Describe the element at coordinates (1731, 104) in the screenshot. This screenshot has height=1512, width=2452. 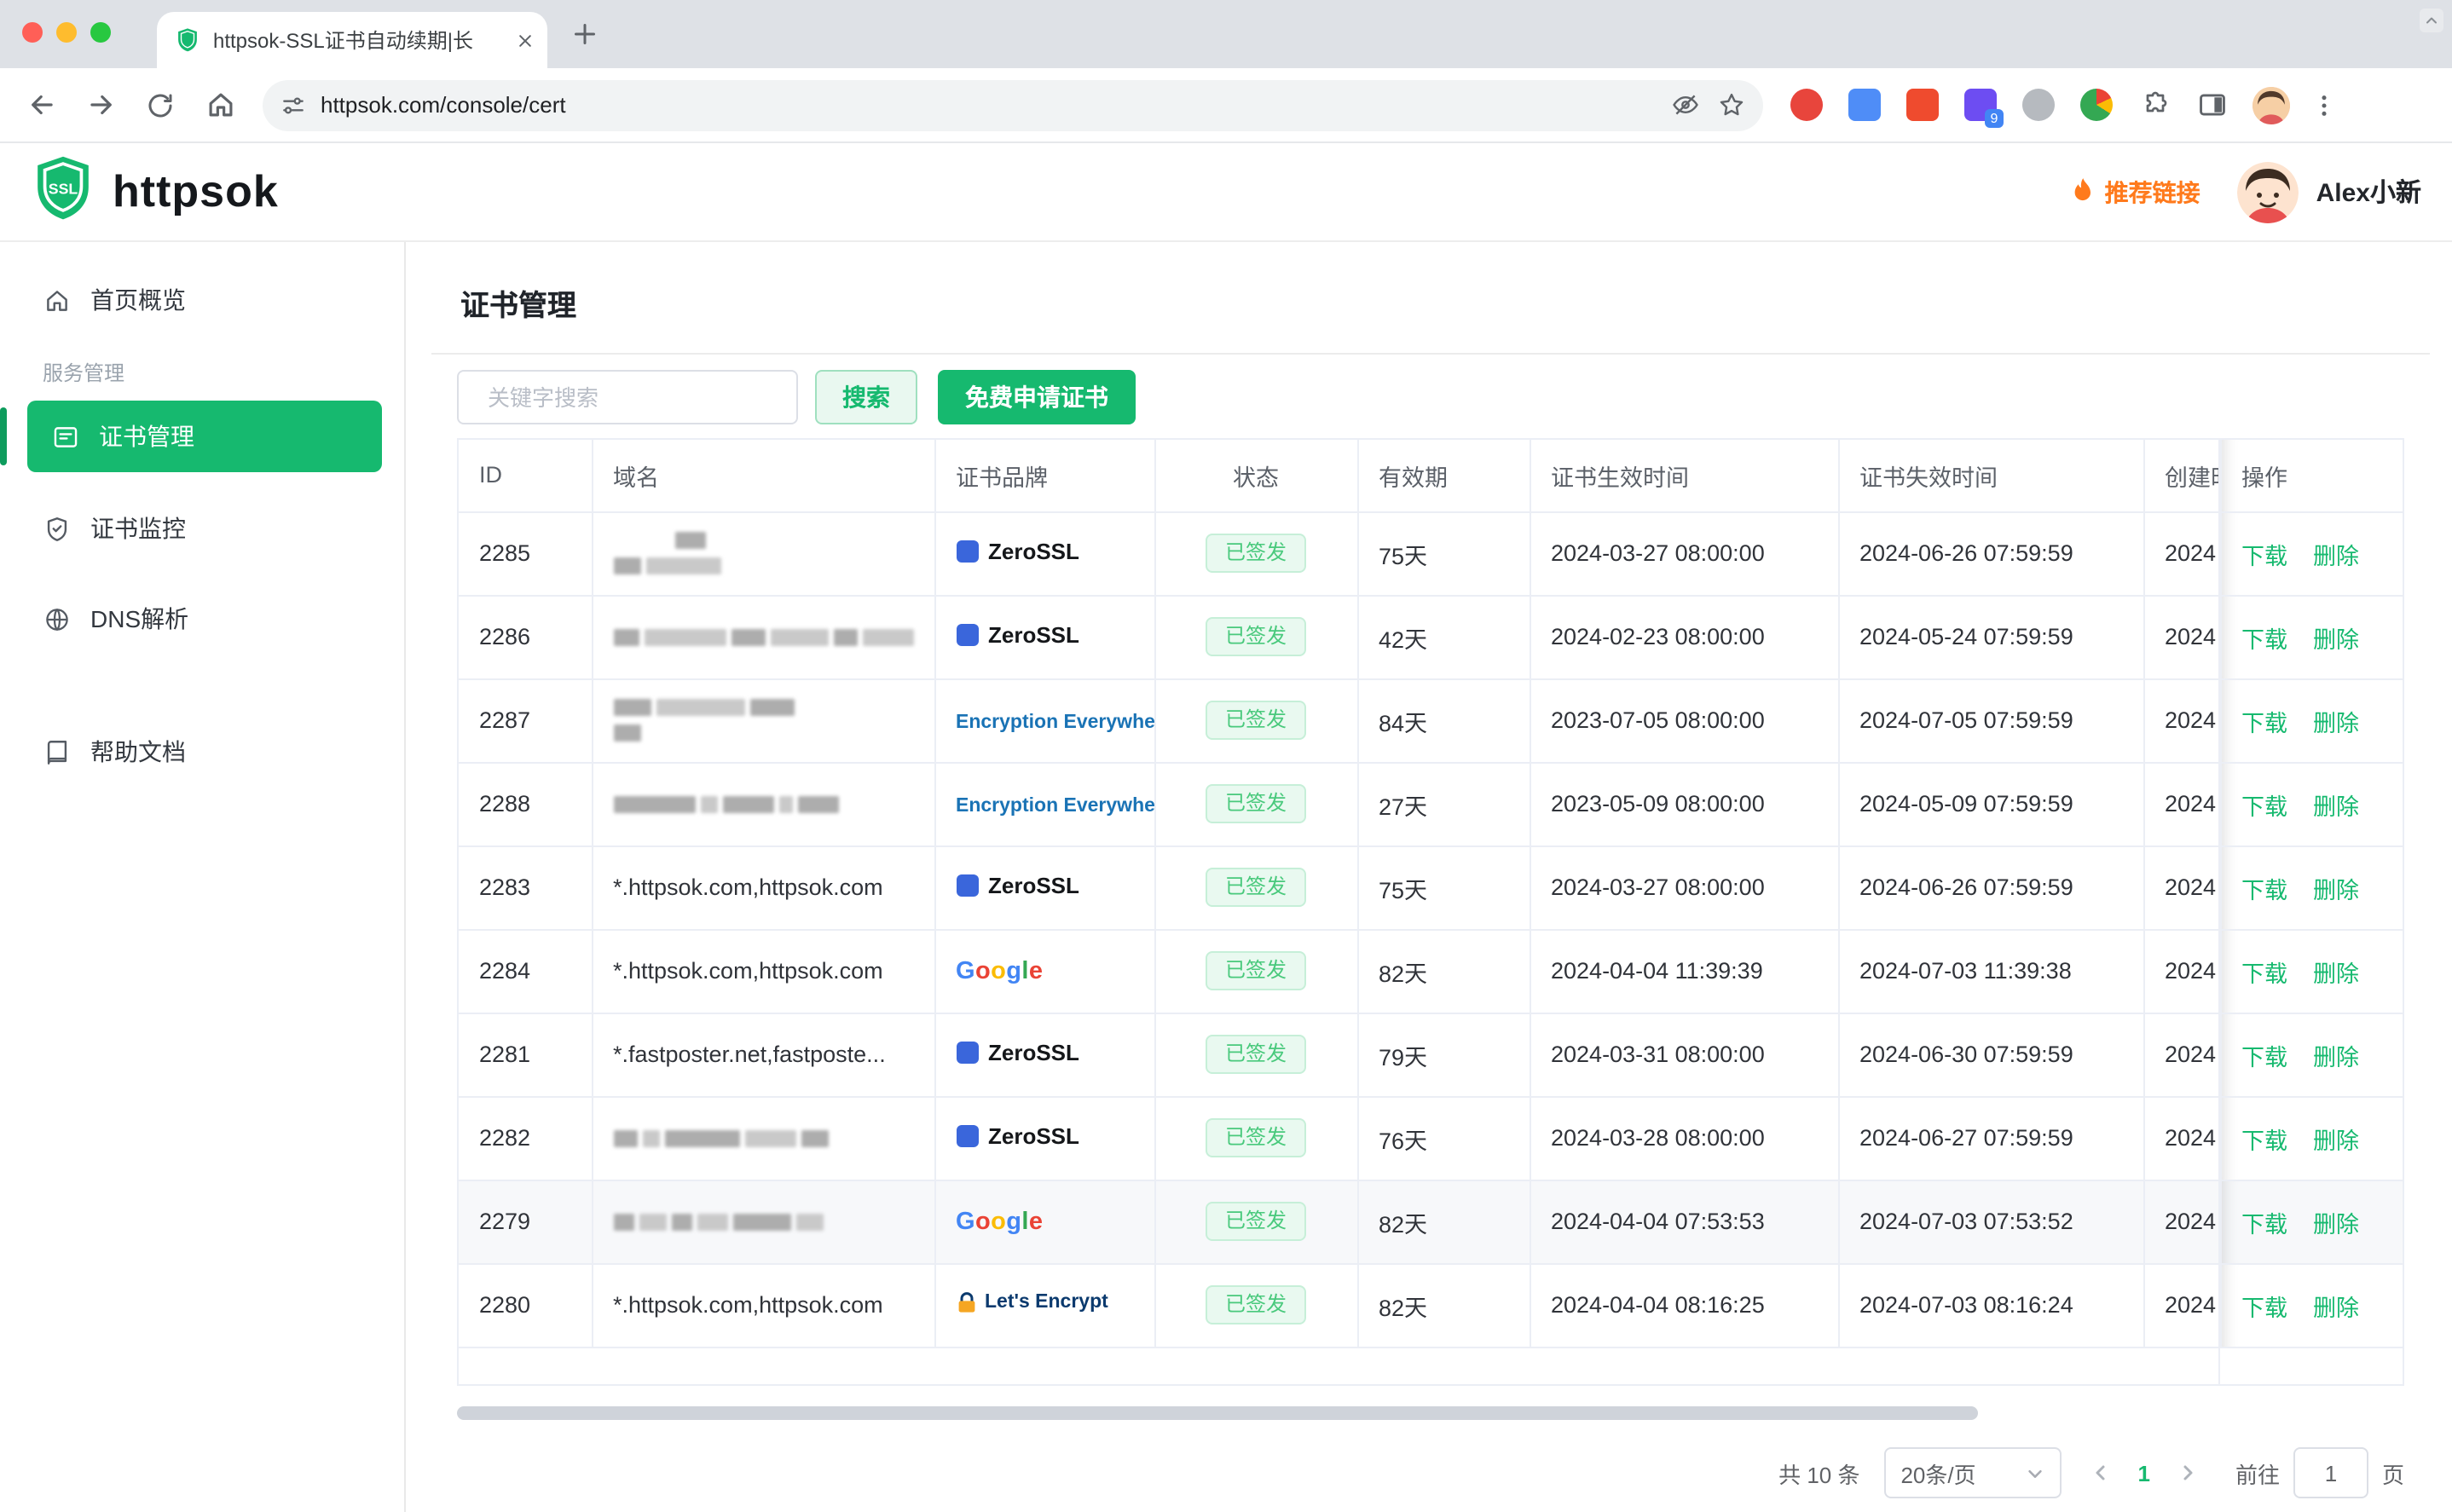
I see `bookmark-star-icon` at that location.